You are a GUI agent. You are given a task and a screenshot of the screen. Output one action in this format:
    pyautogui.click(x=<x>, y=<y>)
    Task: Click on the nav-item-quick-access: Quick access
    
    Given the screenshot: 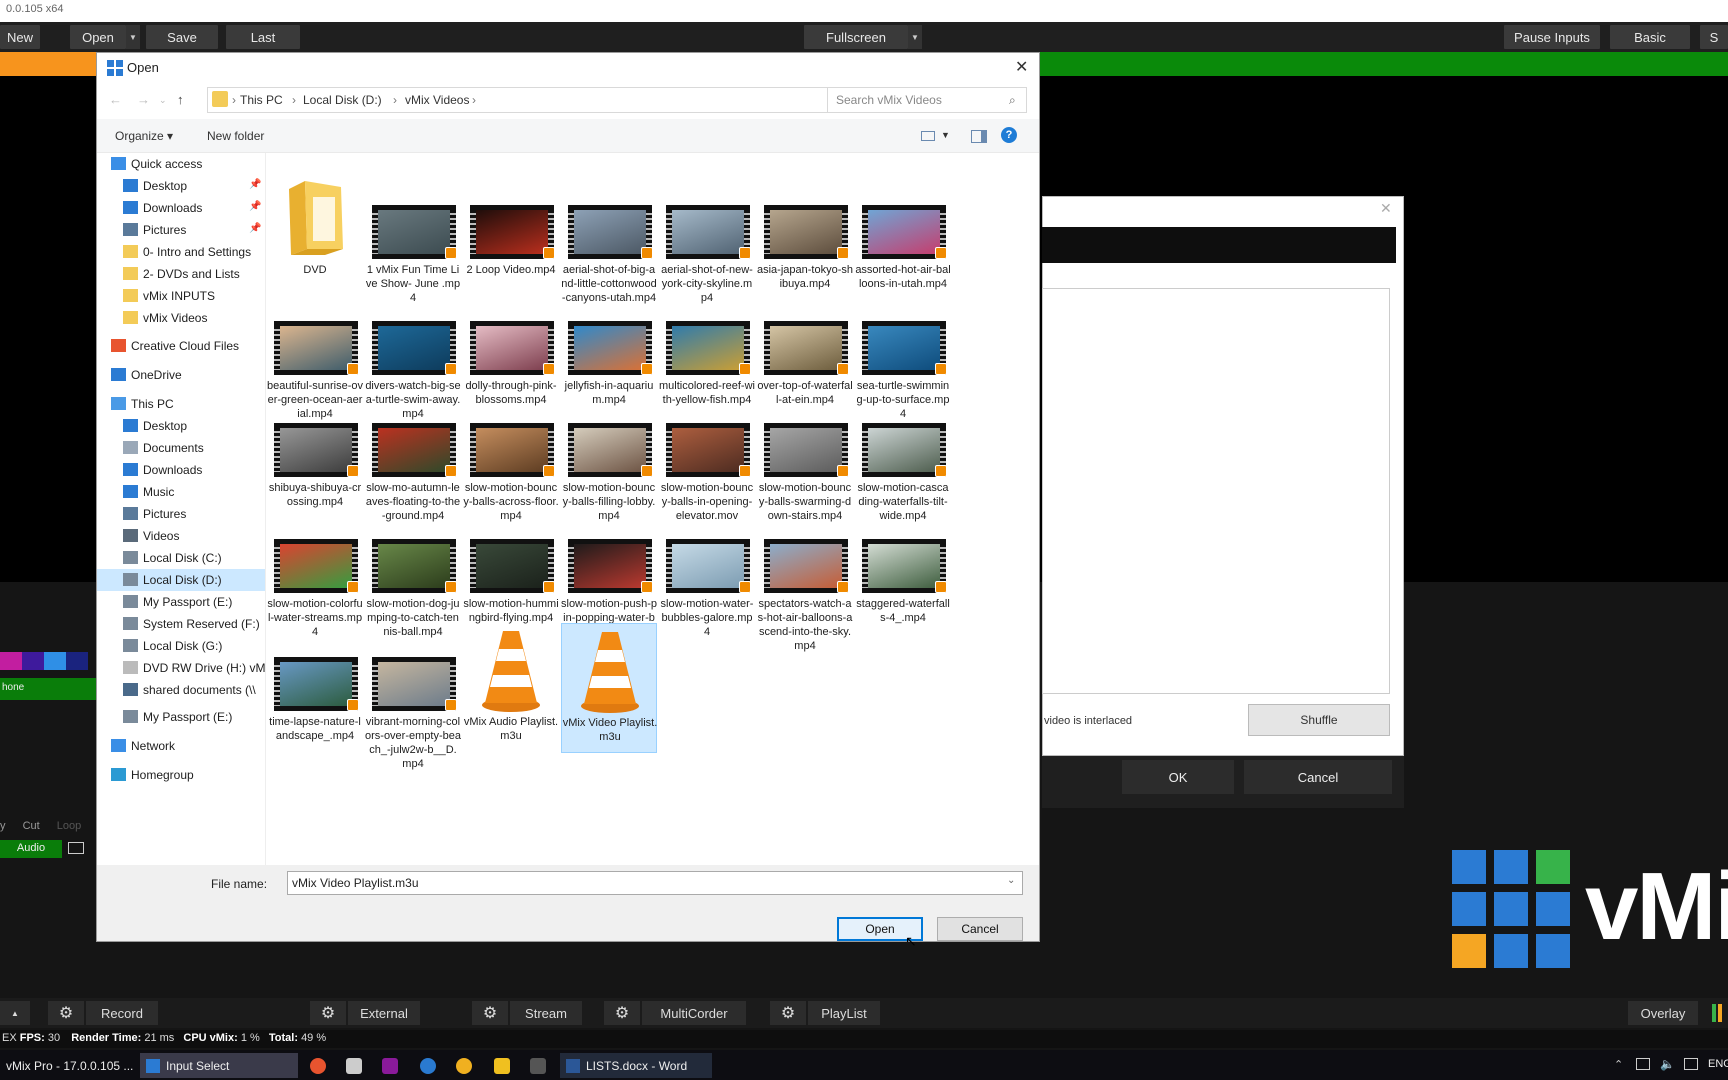 What is the action you would take?
    pyautogui.click(x=181, y=164)
    